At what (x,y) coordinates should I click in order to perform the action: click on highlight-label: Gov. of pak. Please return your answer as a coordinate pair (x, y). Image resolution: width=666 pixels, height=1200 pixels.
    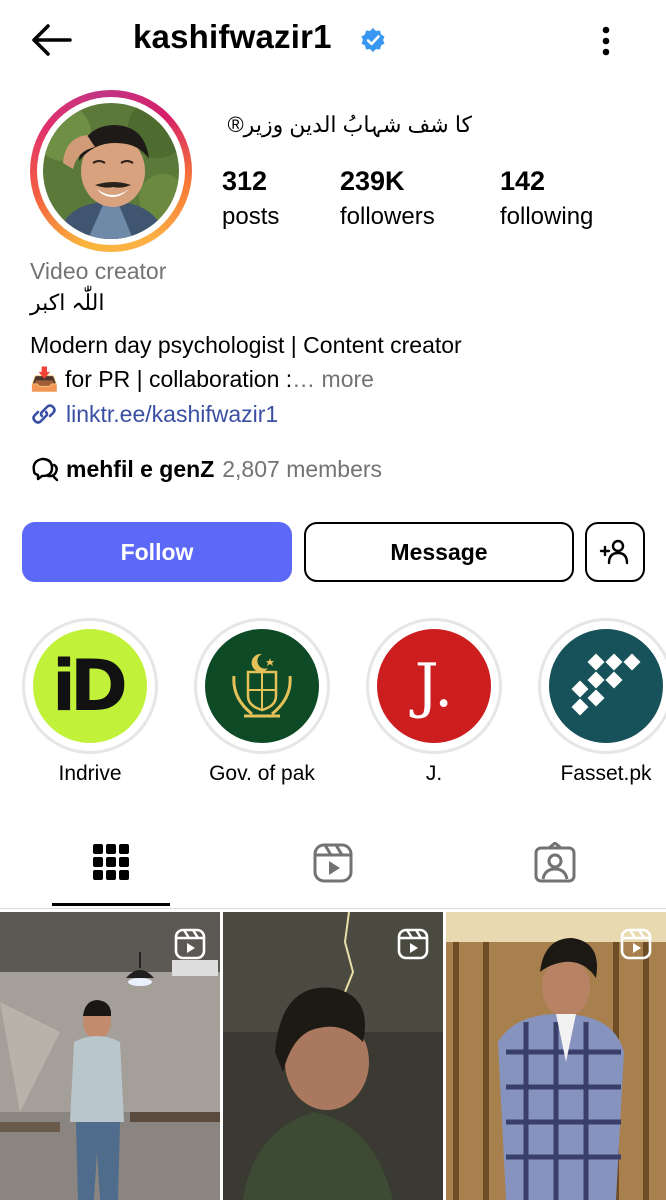
    Looking at the image, I should click on (262, 773).